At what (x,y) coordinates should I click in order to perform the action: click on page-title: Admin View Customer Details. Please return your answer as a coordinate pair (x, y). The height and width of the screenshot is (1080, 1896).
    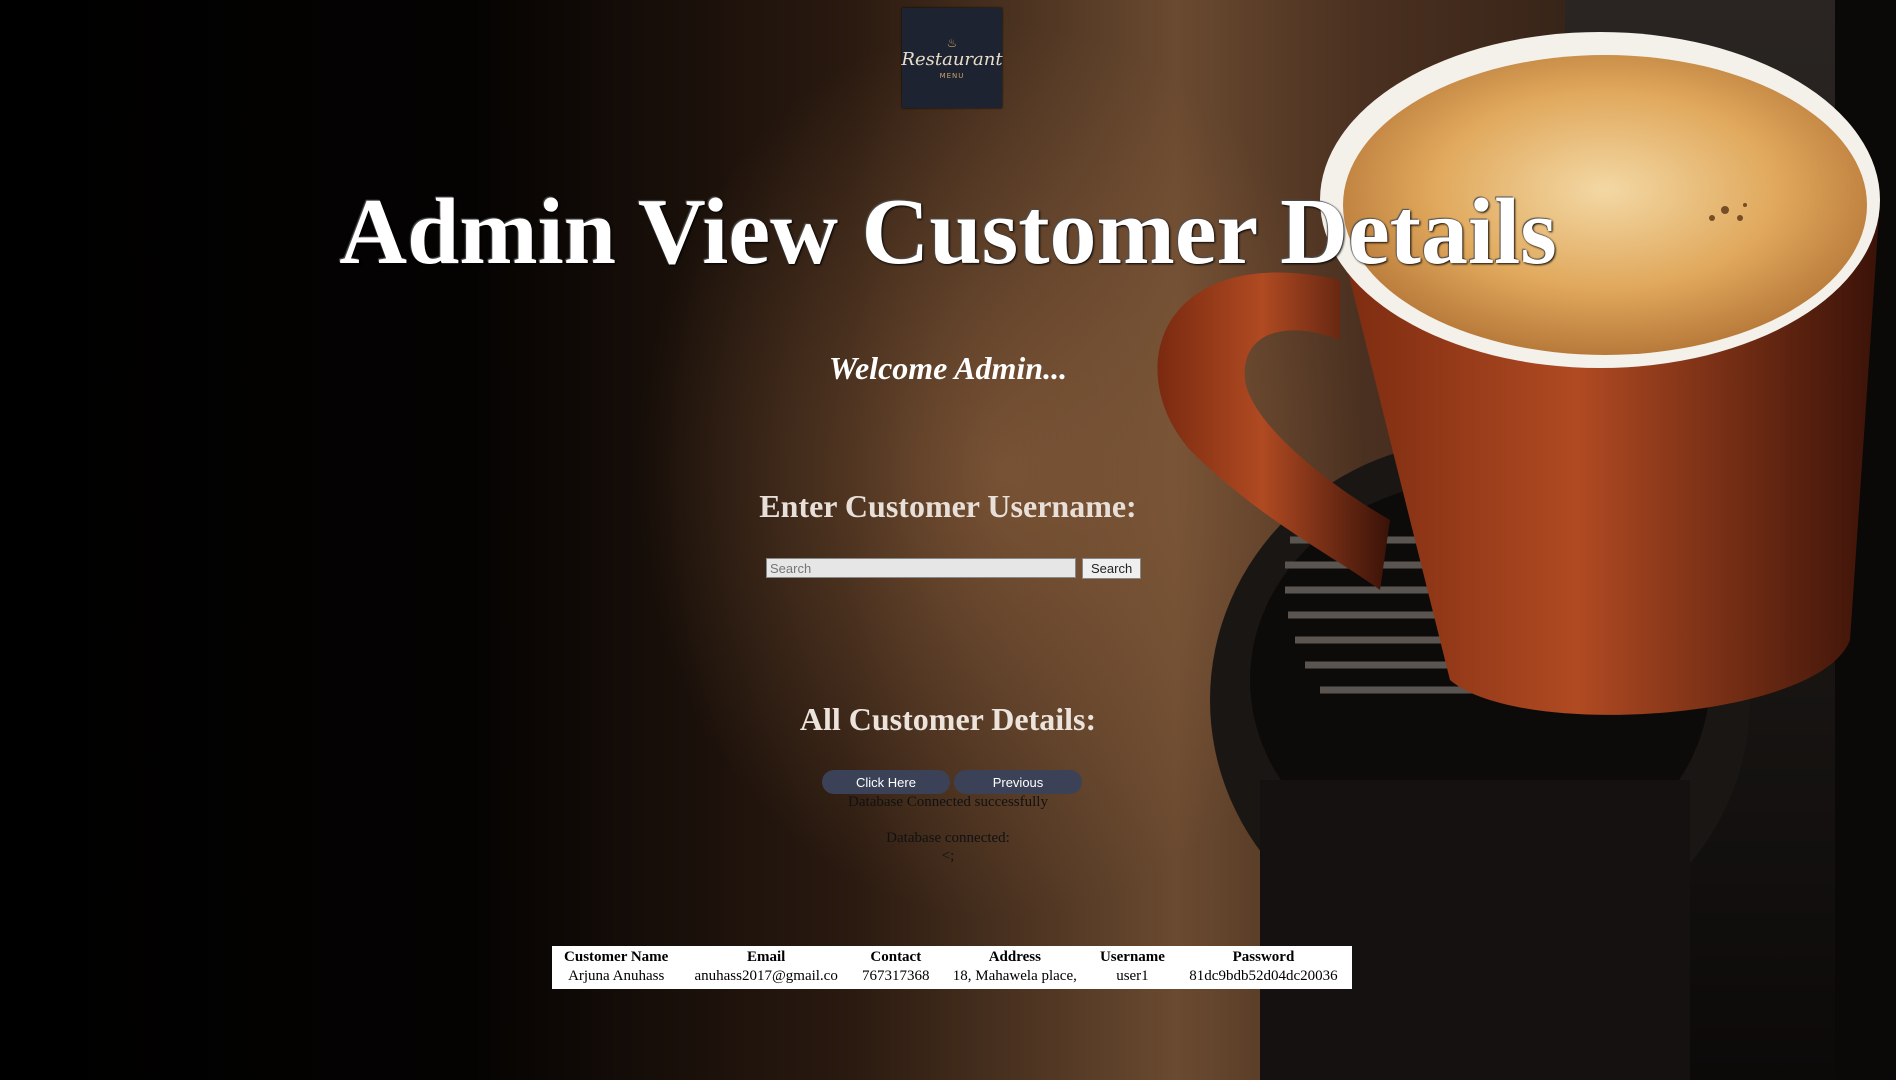
    Looking at the image, I should click on (948, 232).